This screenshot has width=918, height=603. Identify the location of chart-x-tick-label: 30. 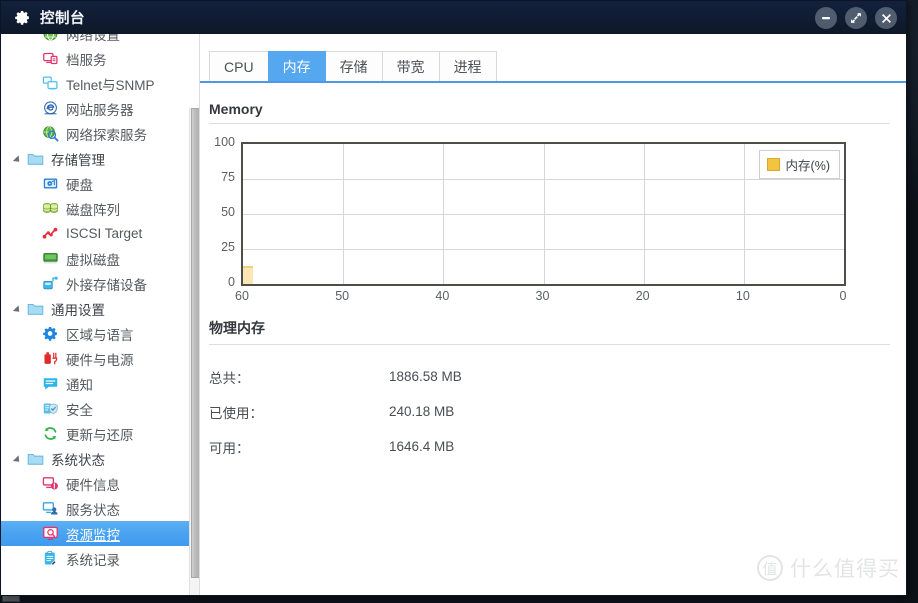
(542, 296).